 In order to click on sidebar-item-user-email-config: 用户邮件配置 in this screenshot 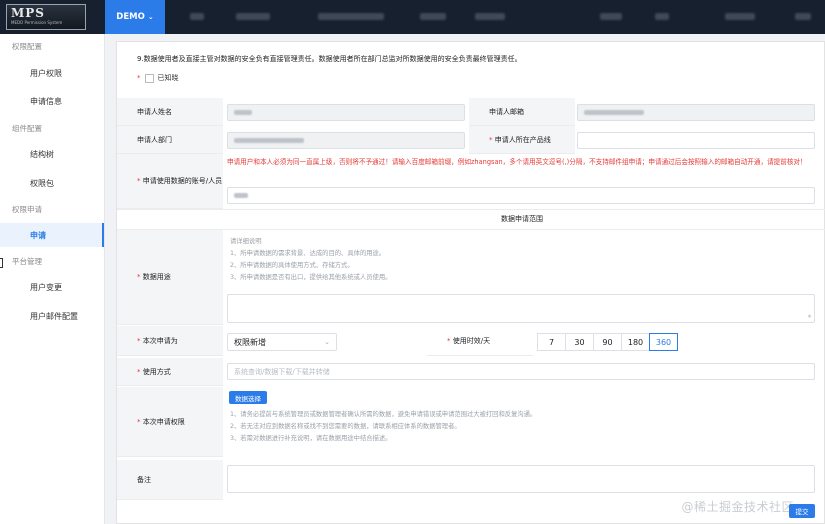, I will do `click(52, 316)`.